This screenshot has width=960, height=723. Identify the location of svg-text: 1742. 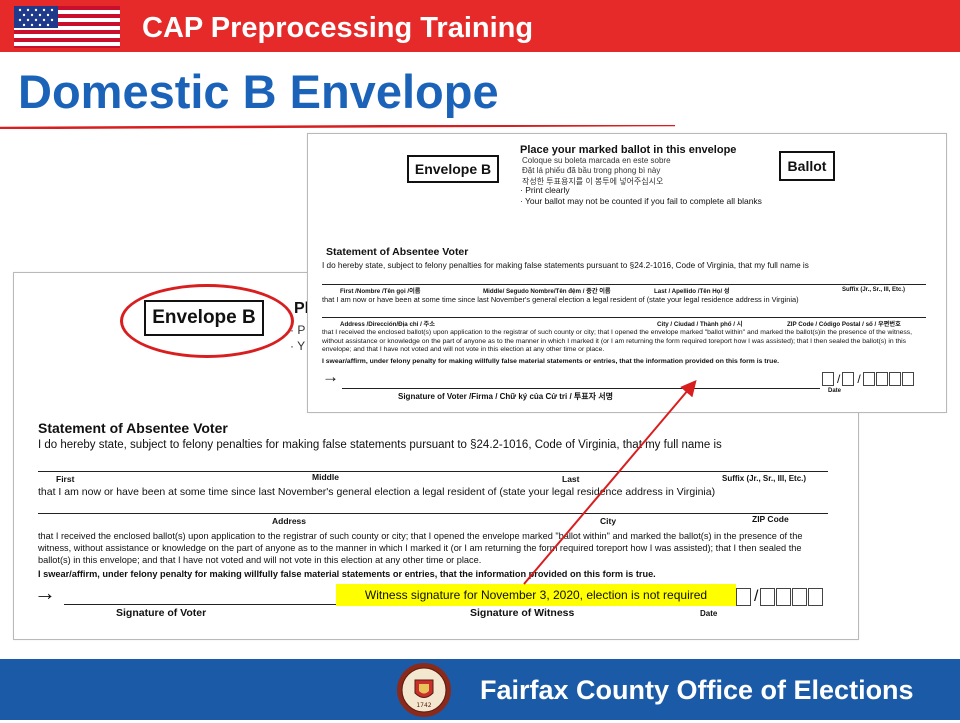
(423, 705).